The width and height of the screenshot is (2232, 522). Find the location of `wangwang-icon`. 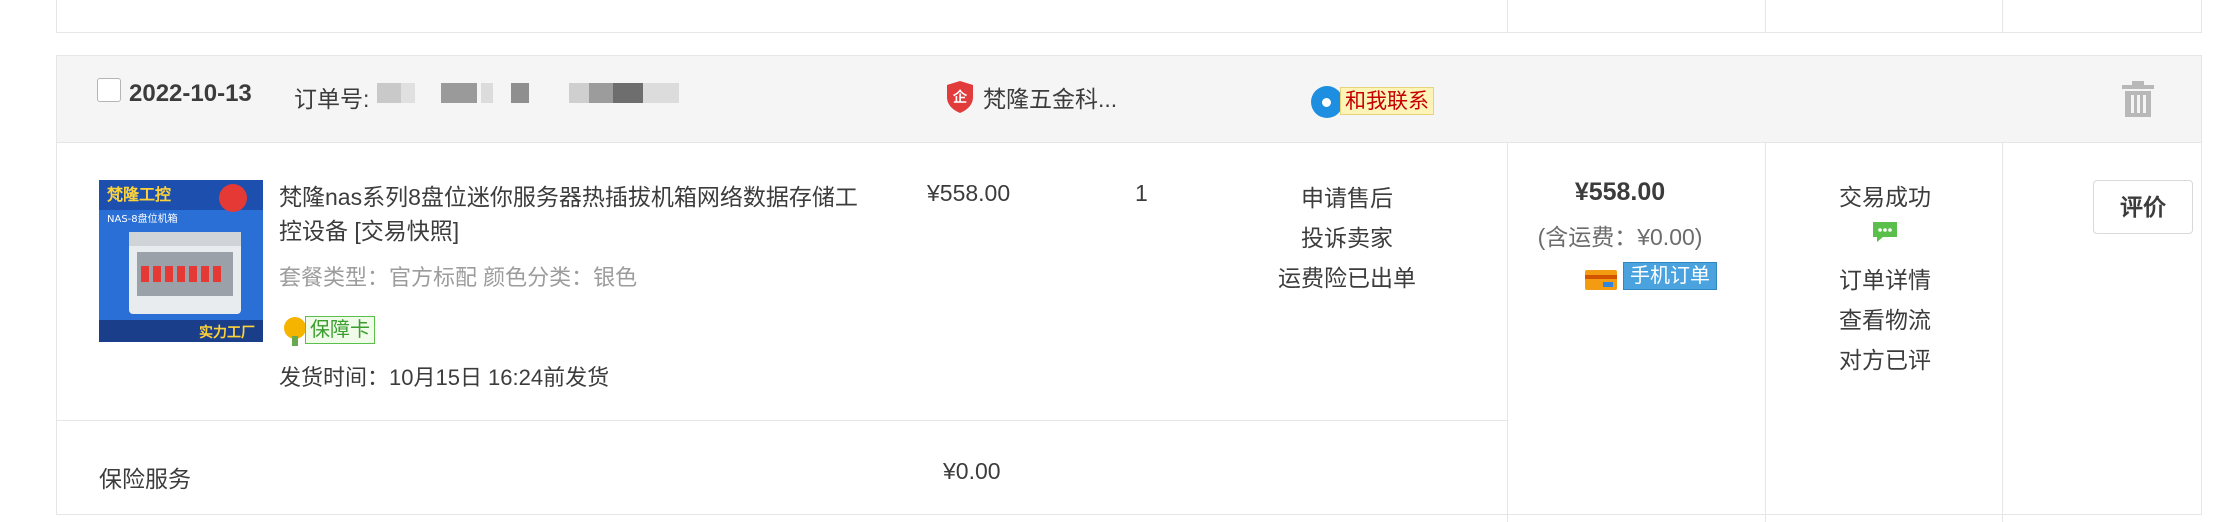

wangwang-icon is located at coordinates (1327, 102).